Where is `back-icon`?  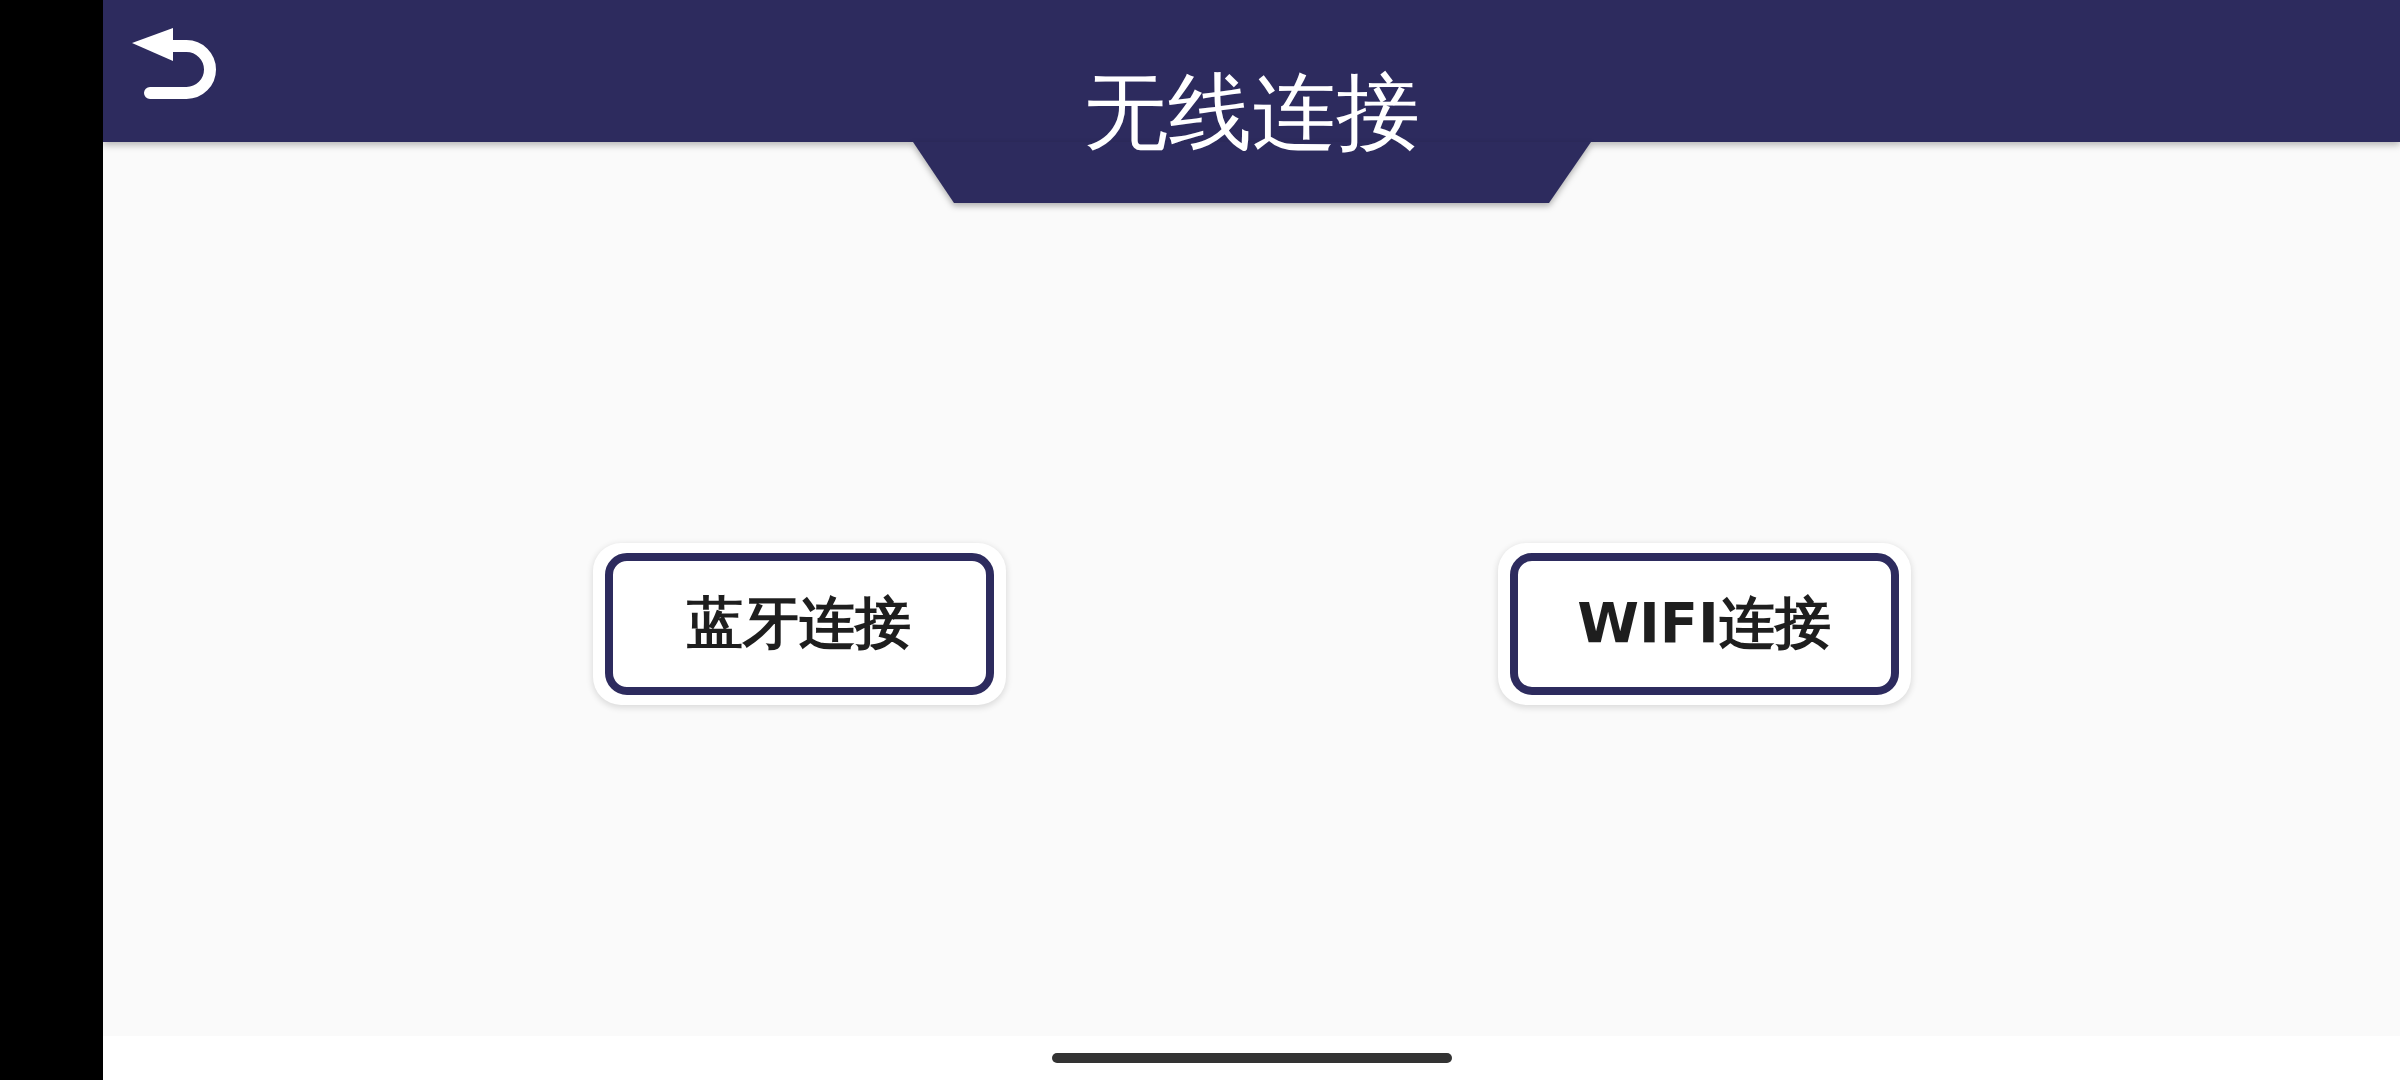 back-icon is located at coordinates (173, 64).